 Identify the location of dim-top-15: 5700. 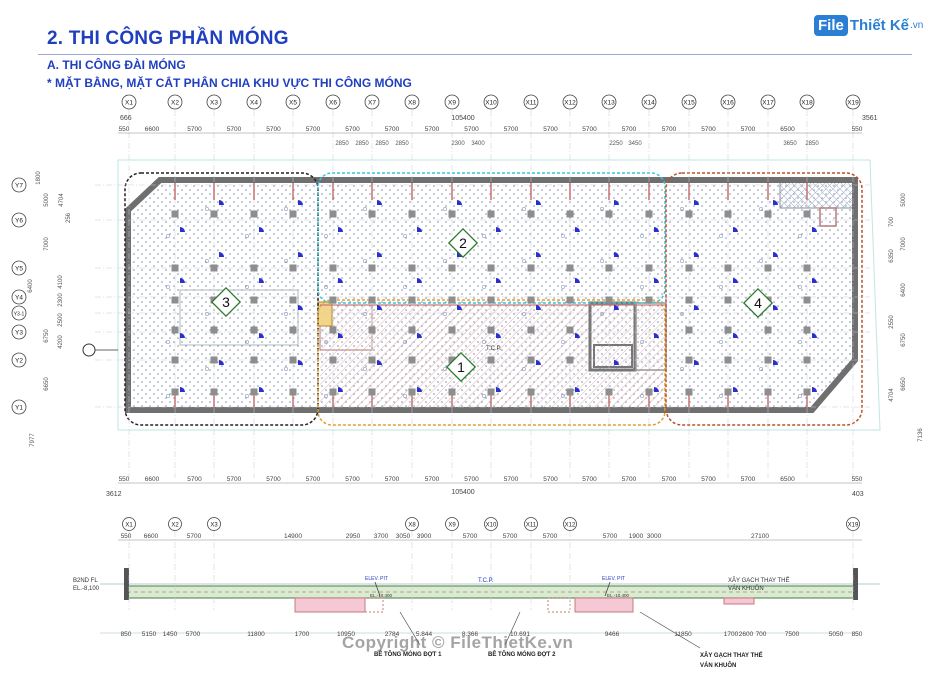
(708, 129).